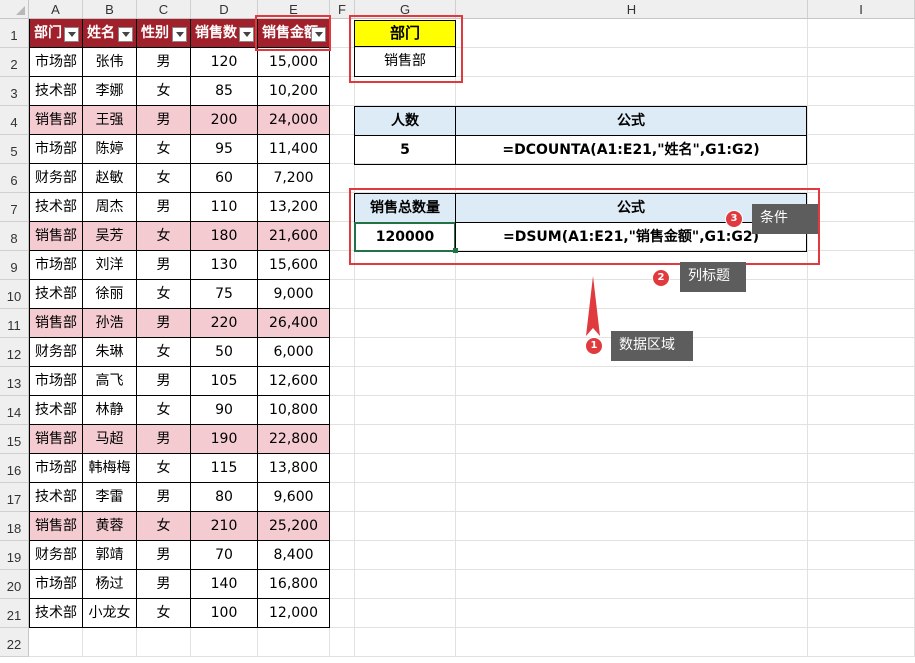  I want to click on row-header-18: 18, so click(14, 526).